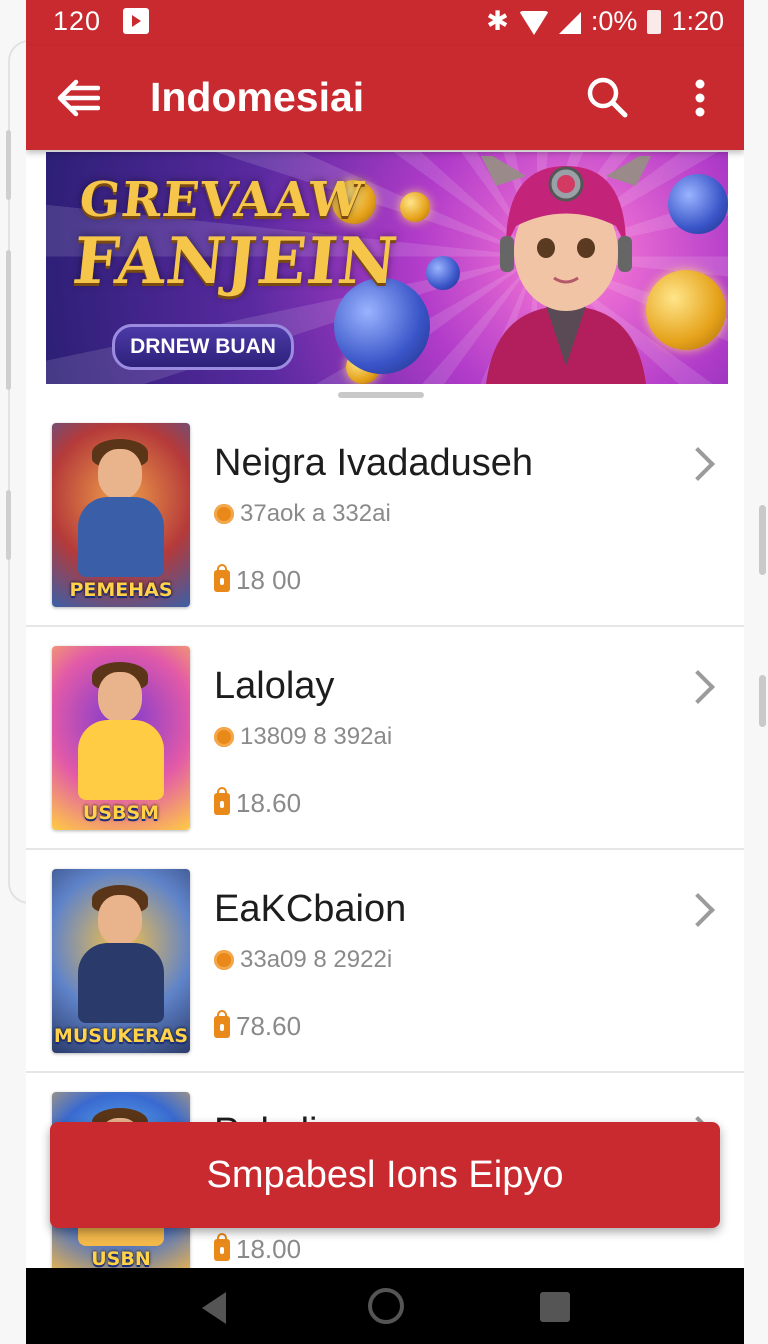 The width and height of the screenshot is (768, 1344). What do you see at coordinates (756, 672) in the screenshot?
I see `phone-right-edge` at bounding box center [756, 672].